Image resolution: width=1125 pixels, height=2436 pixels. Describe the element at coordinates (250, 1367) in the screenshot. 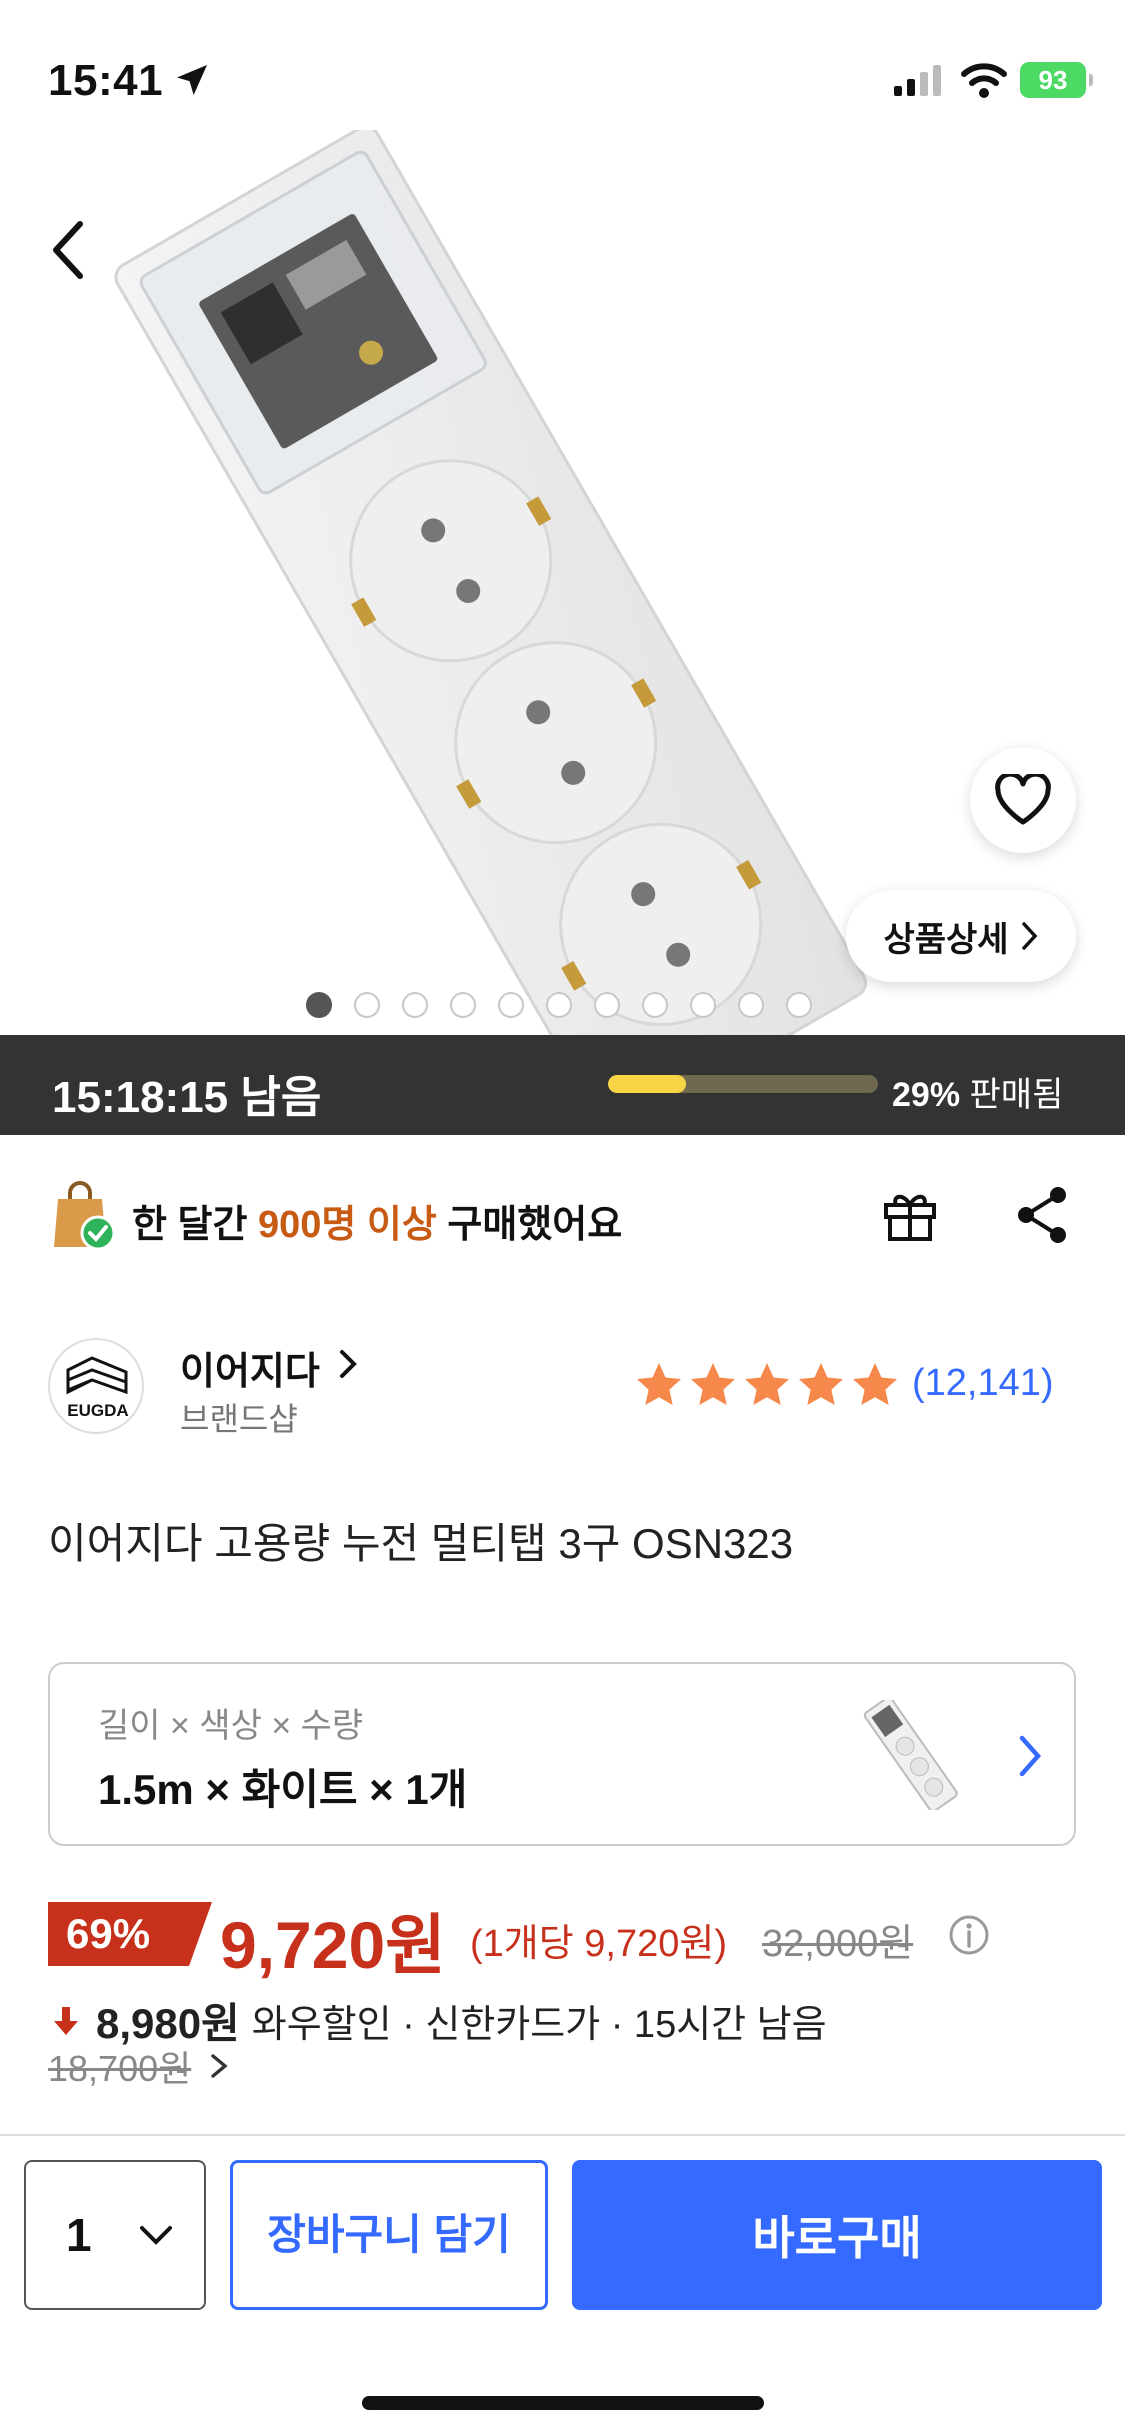

I see `brand-name: 이어지다` at that location.